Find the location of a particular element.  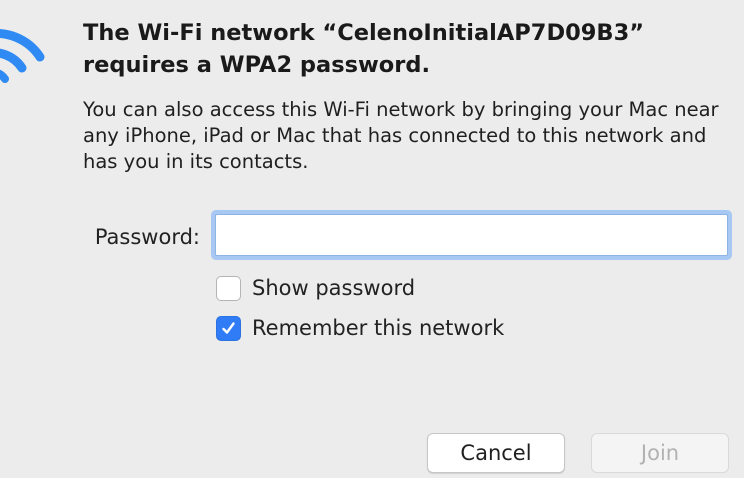

wifi-icon is located at coordinates (22, 56).